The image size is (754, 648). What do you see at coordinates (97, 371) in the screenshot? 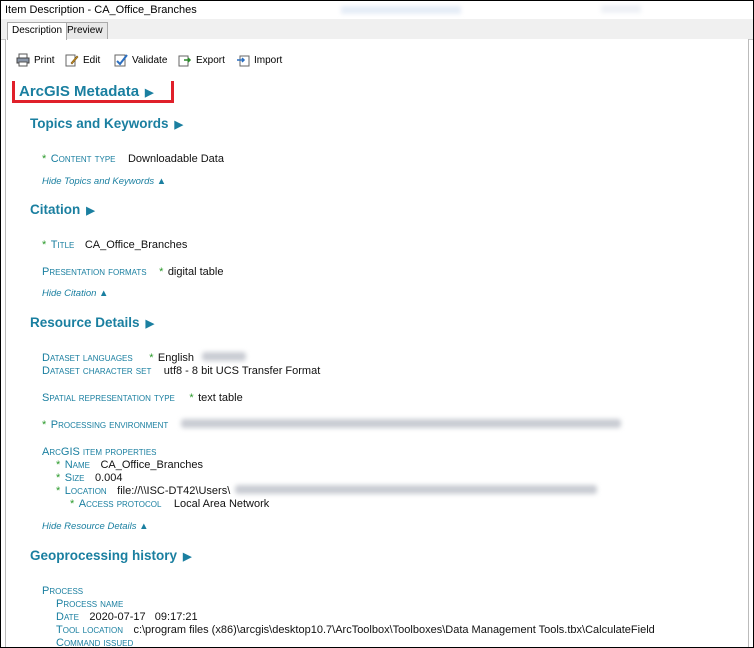
I see `dataset-charset-label: Dataset character set` at bounding box center [97, 371].